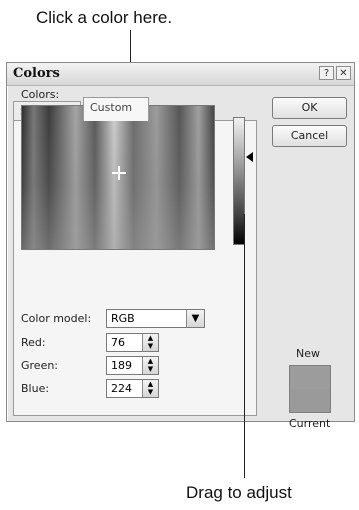  Describe the element at coordinates (40, 365) in the screenshot. I see `green-label: Green:` at that location.